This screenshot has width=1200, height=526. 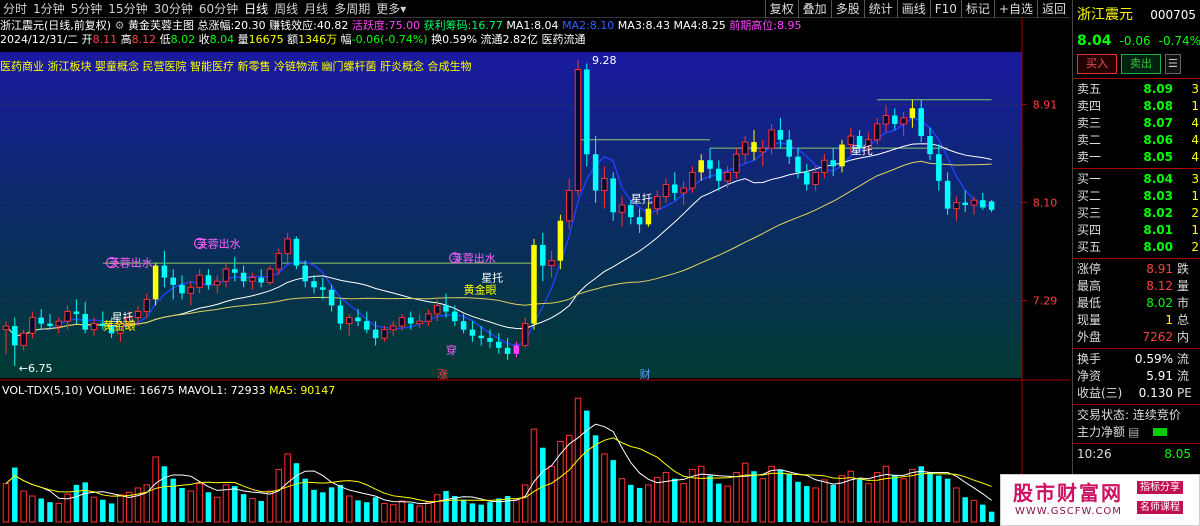 I want to click on chuan-label: 穿, so click(x=451, y=350).